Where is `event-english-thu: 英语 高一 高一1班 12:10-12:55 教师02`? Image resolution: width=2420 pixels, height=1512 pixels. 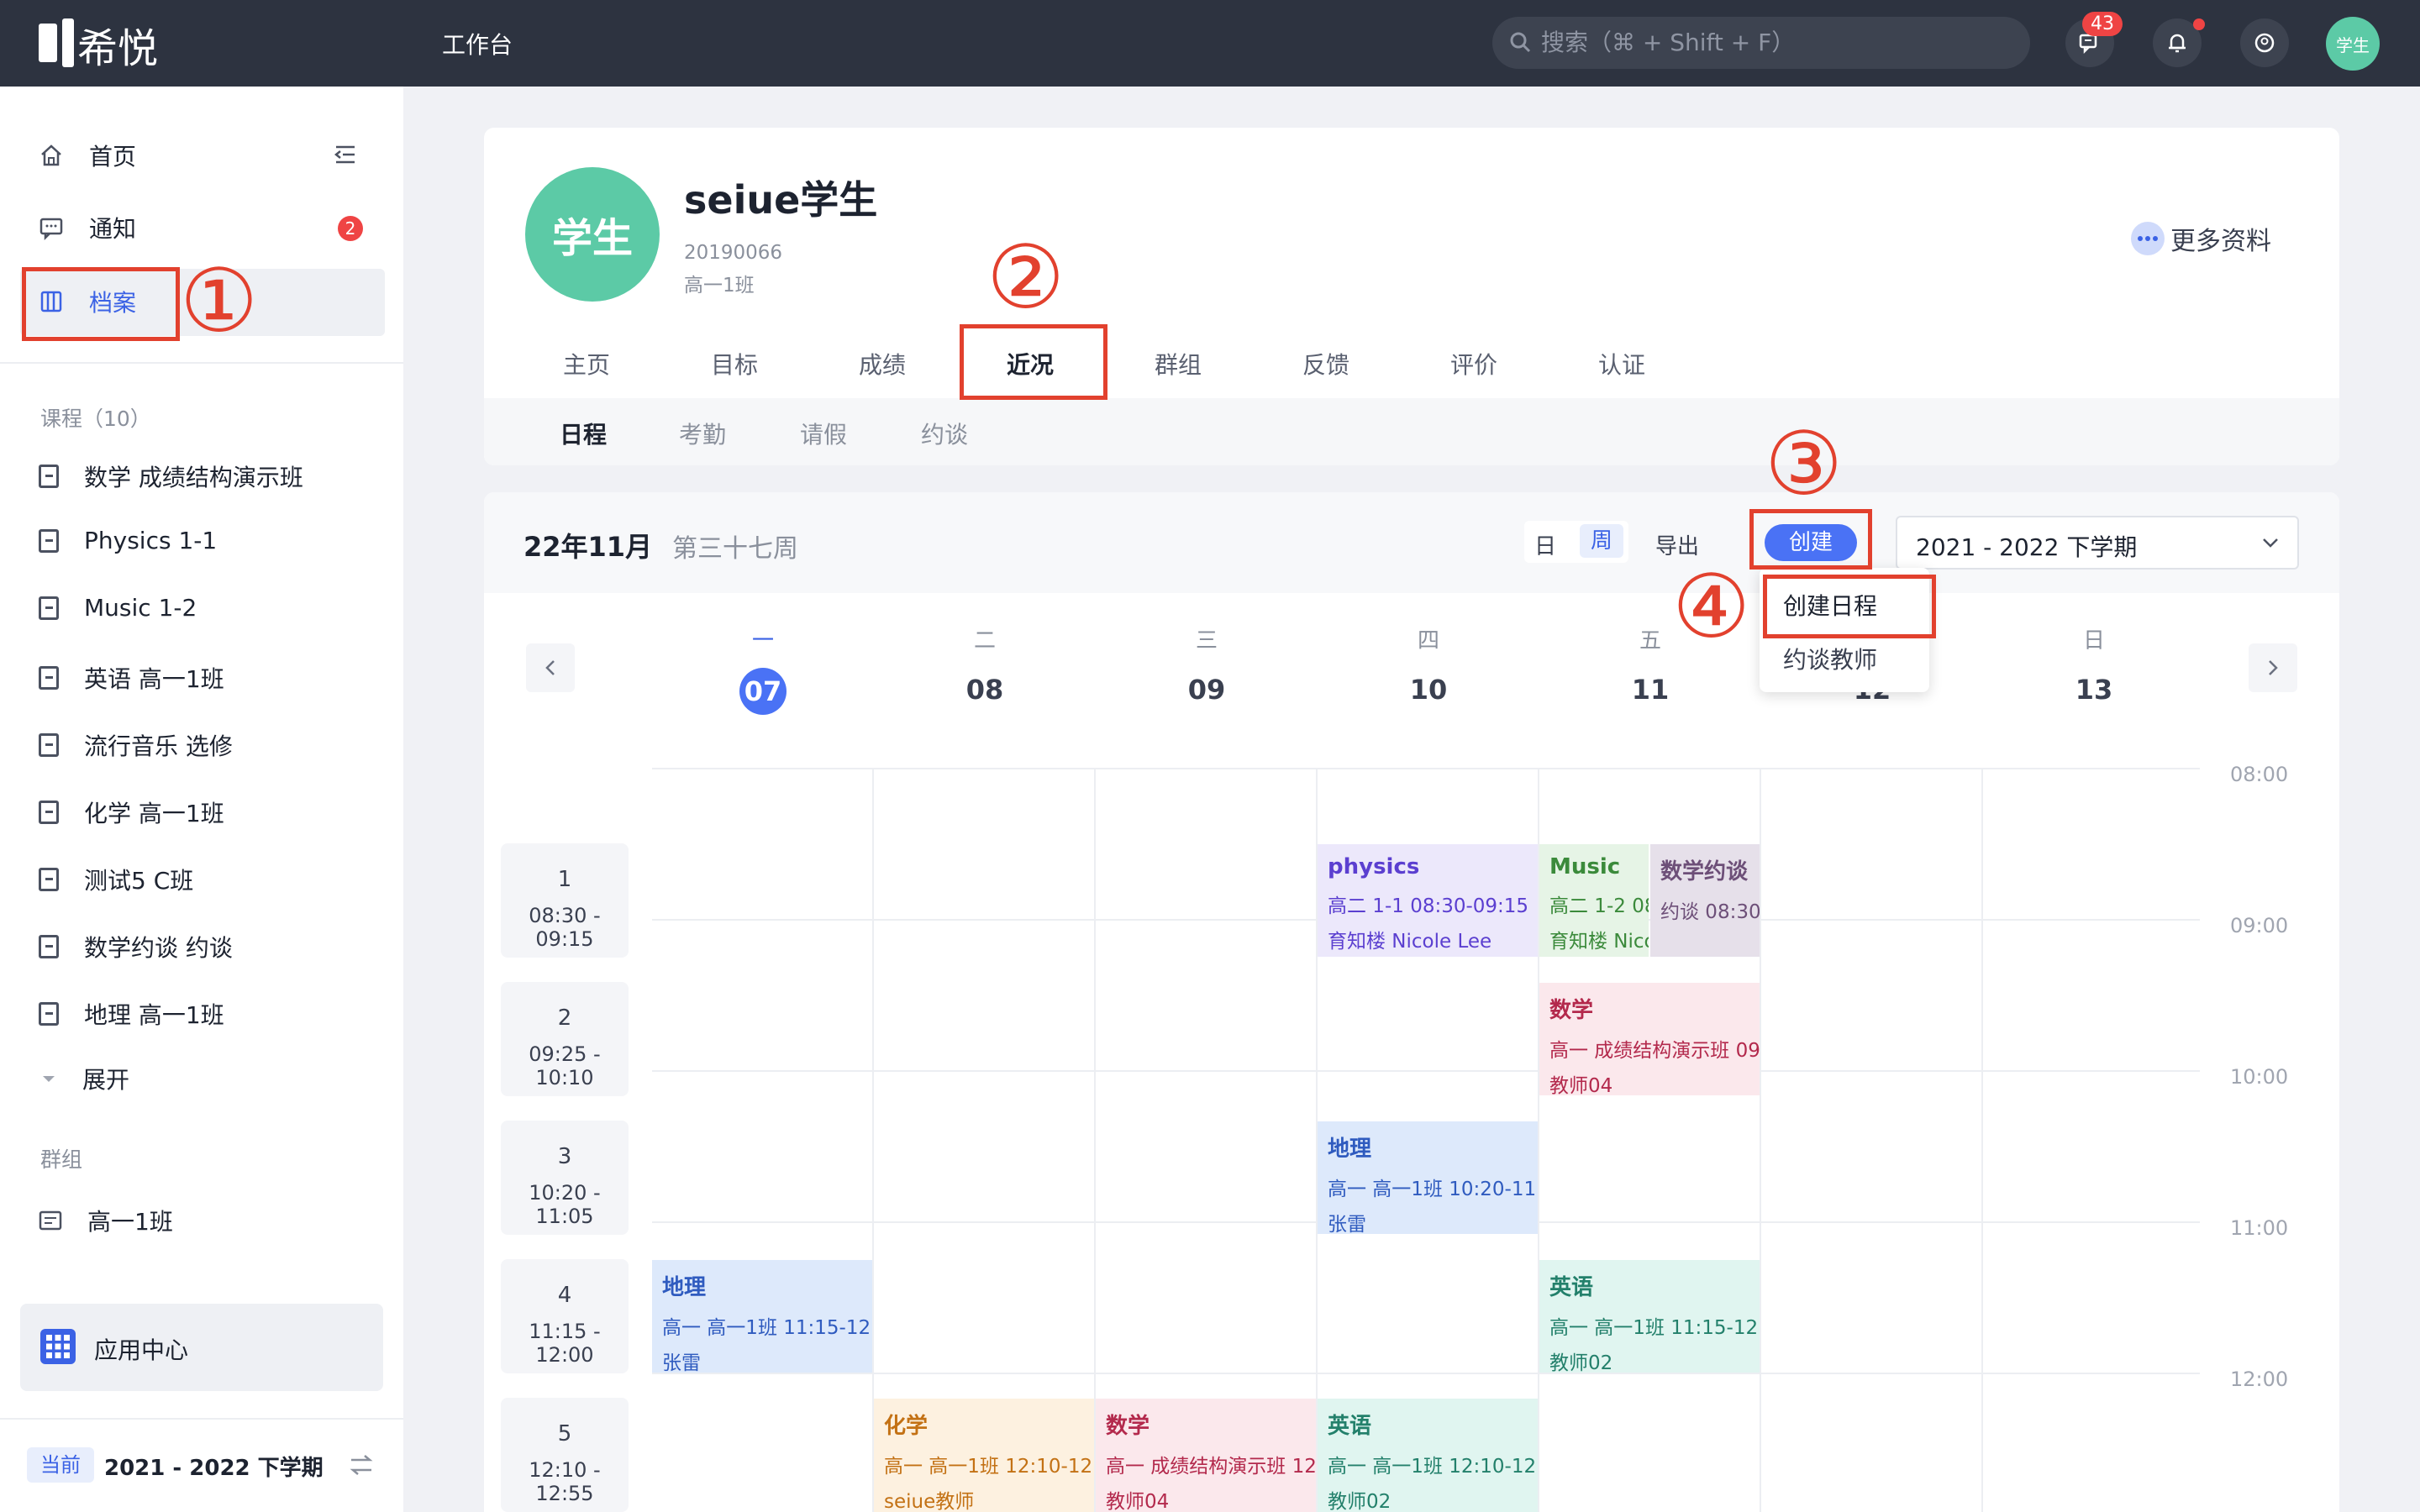
event-english-thu: 英语 高一 高一1班 12:10-12:55 教师02 is located at coordinates (1428, 1455).